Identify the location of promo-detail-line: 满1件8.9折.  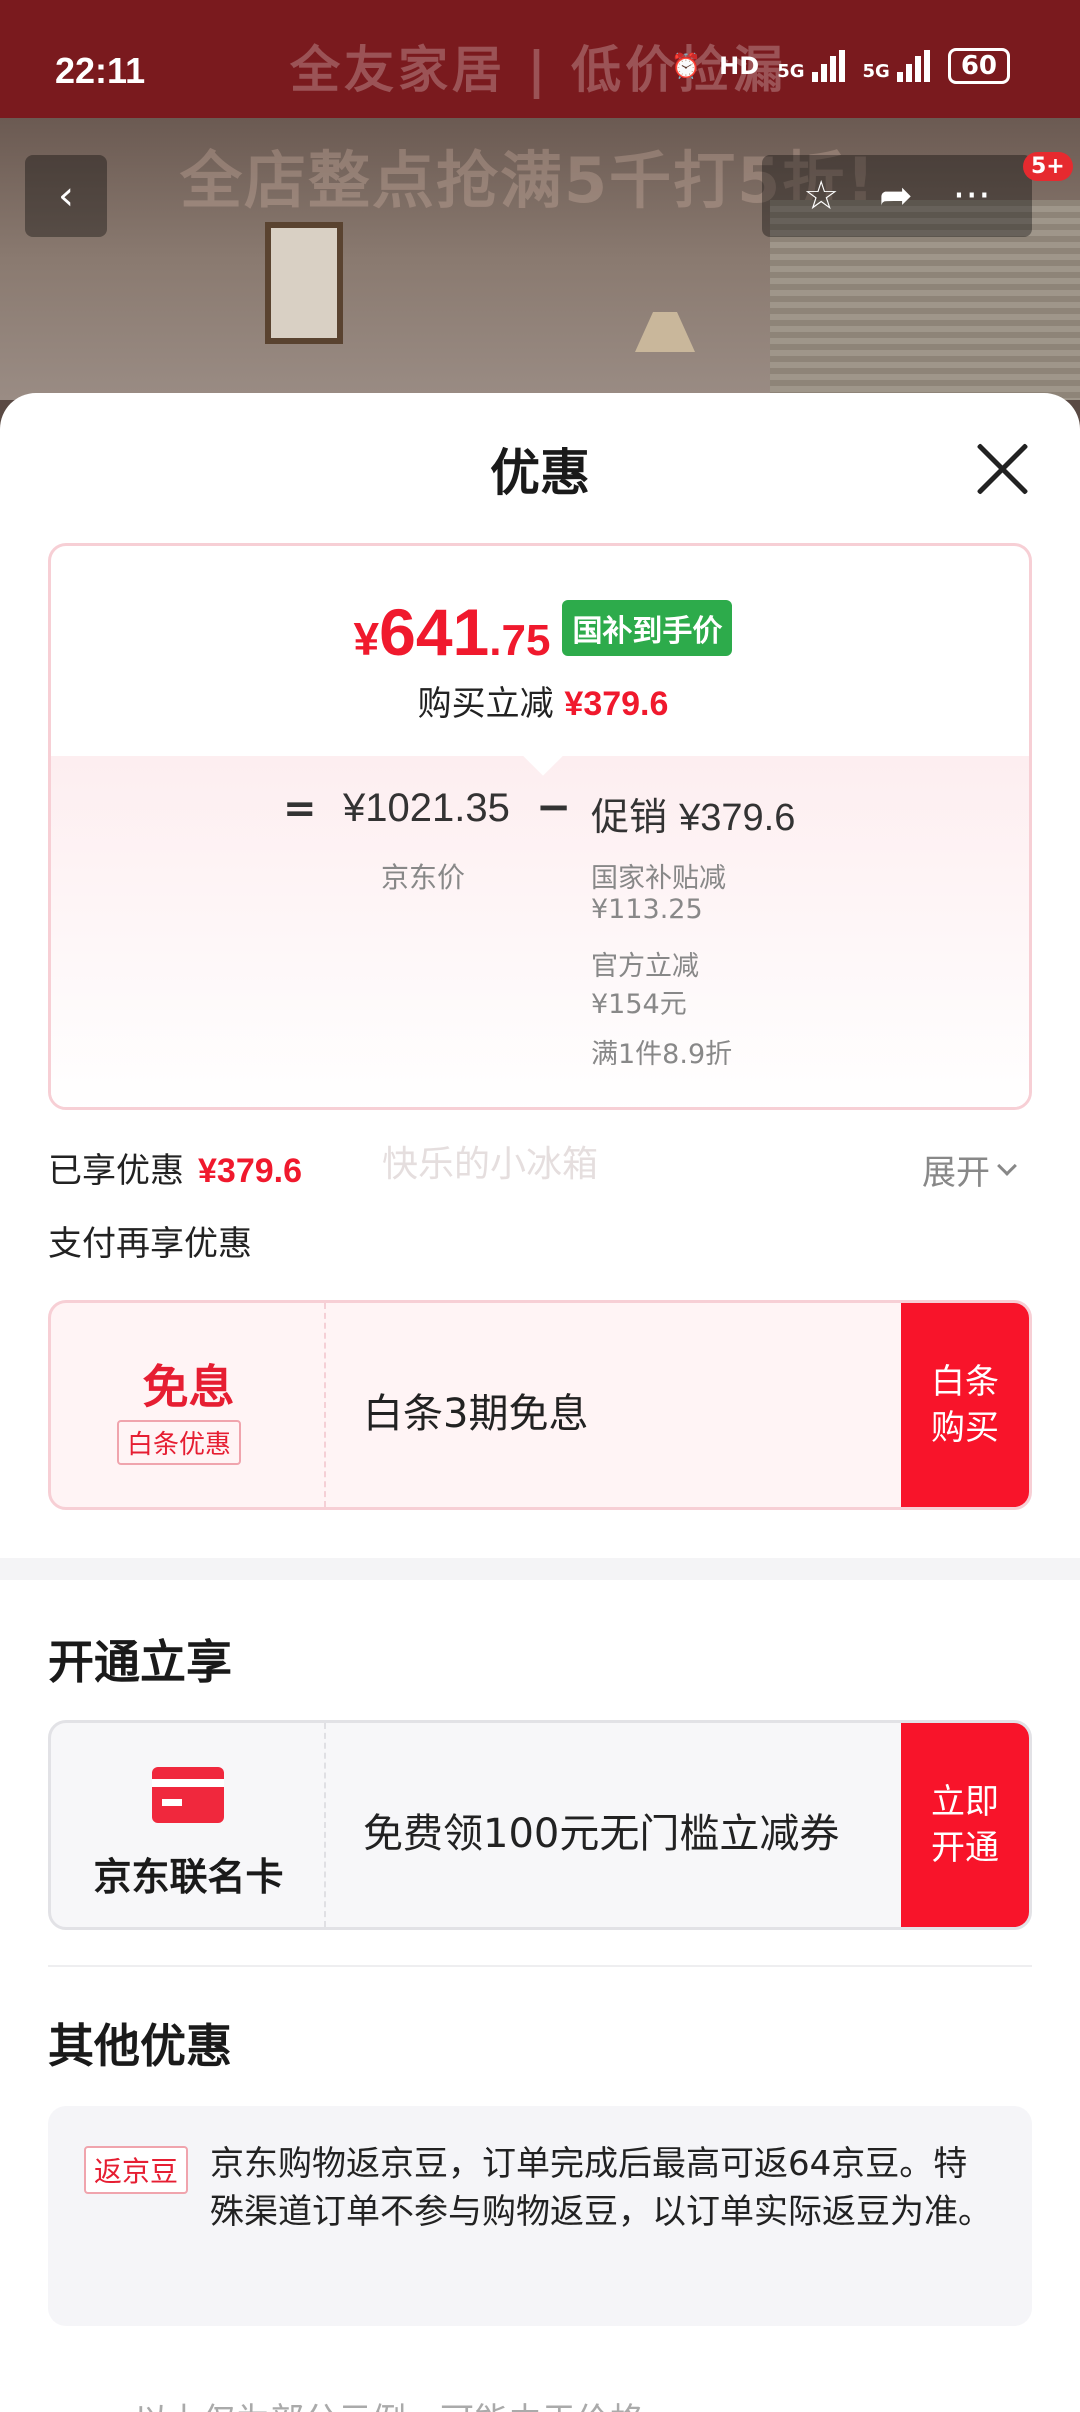
(662, 1054).